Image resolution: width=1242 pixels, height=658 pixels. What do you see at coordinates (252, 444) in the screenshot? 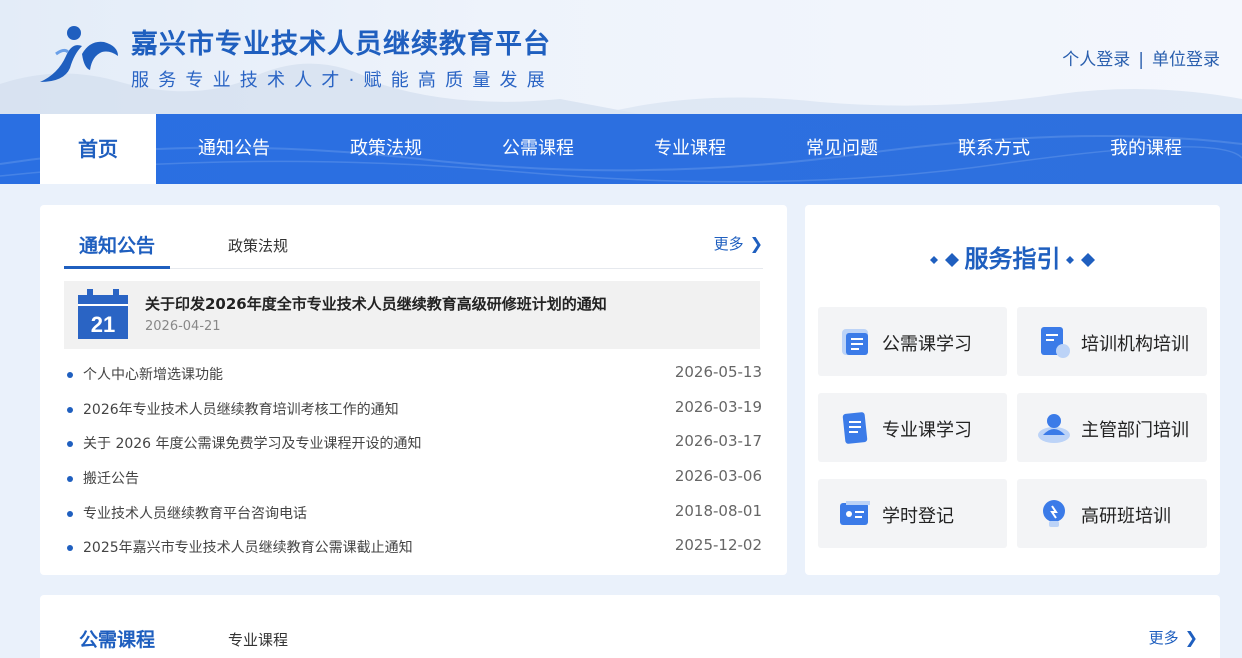
I see `news-title: 关于 2026 年度公需课免费学习及专业课程开设的通知` at bounding box center [252, 444].